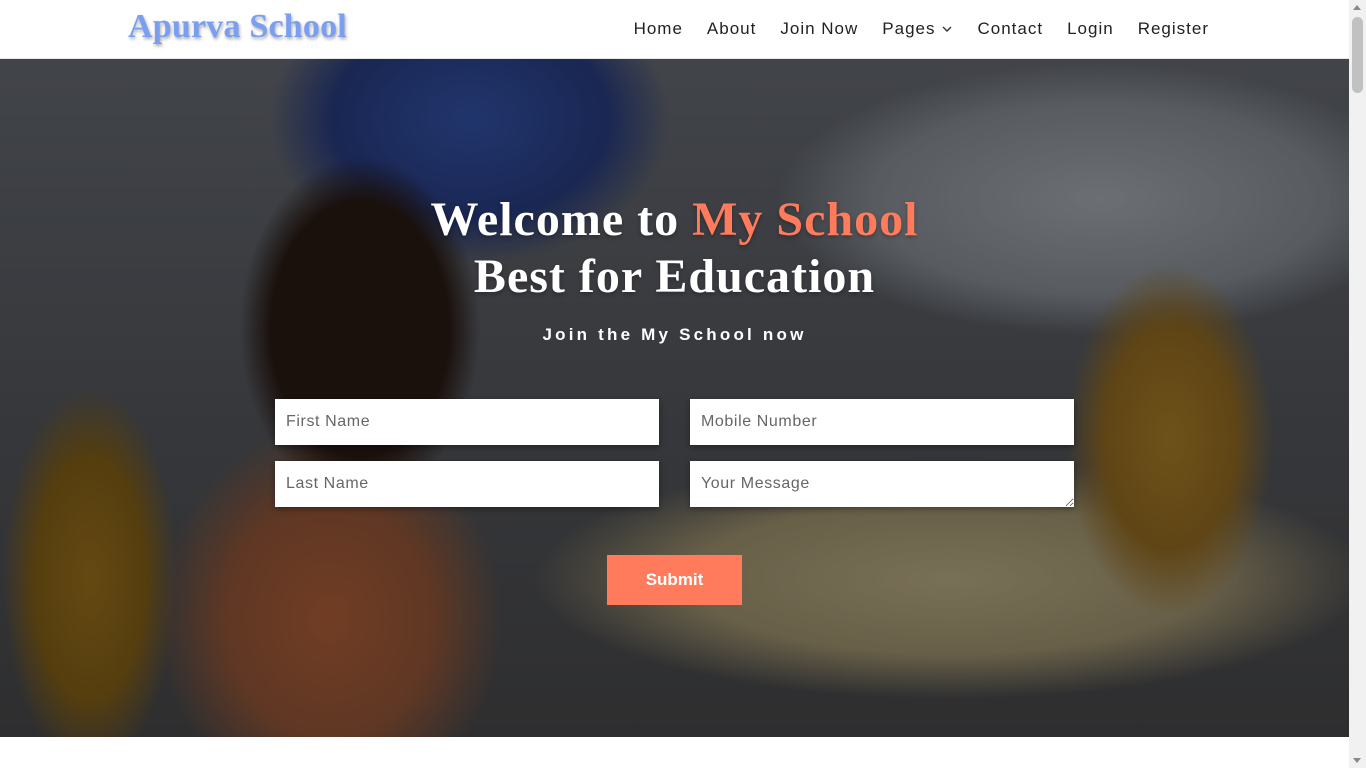 The image size is (1366, 768). I want to click on scrollbar-thumb, so click(1357, 55).